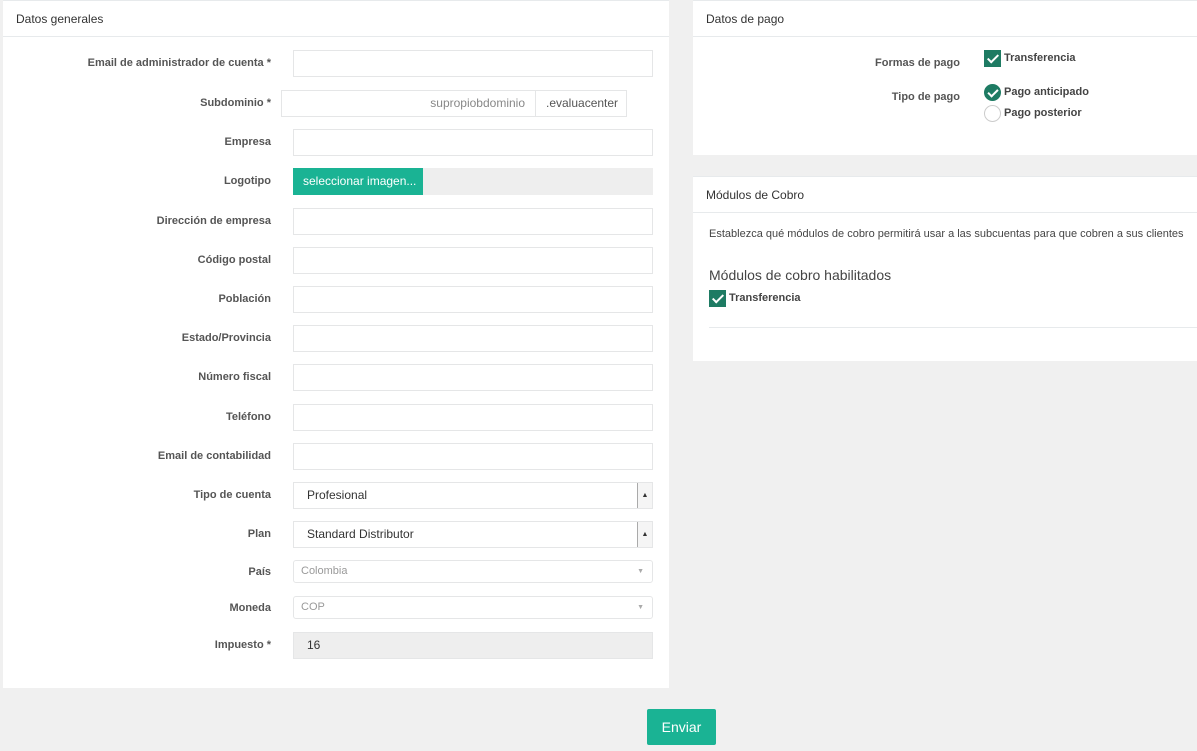 The height and width of the screenshot is (751, 1197). Describe the element at coordinates (214, 456) in the screenshot. I see `accounting-email-label: Email de contabilidad` at that location.